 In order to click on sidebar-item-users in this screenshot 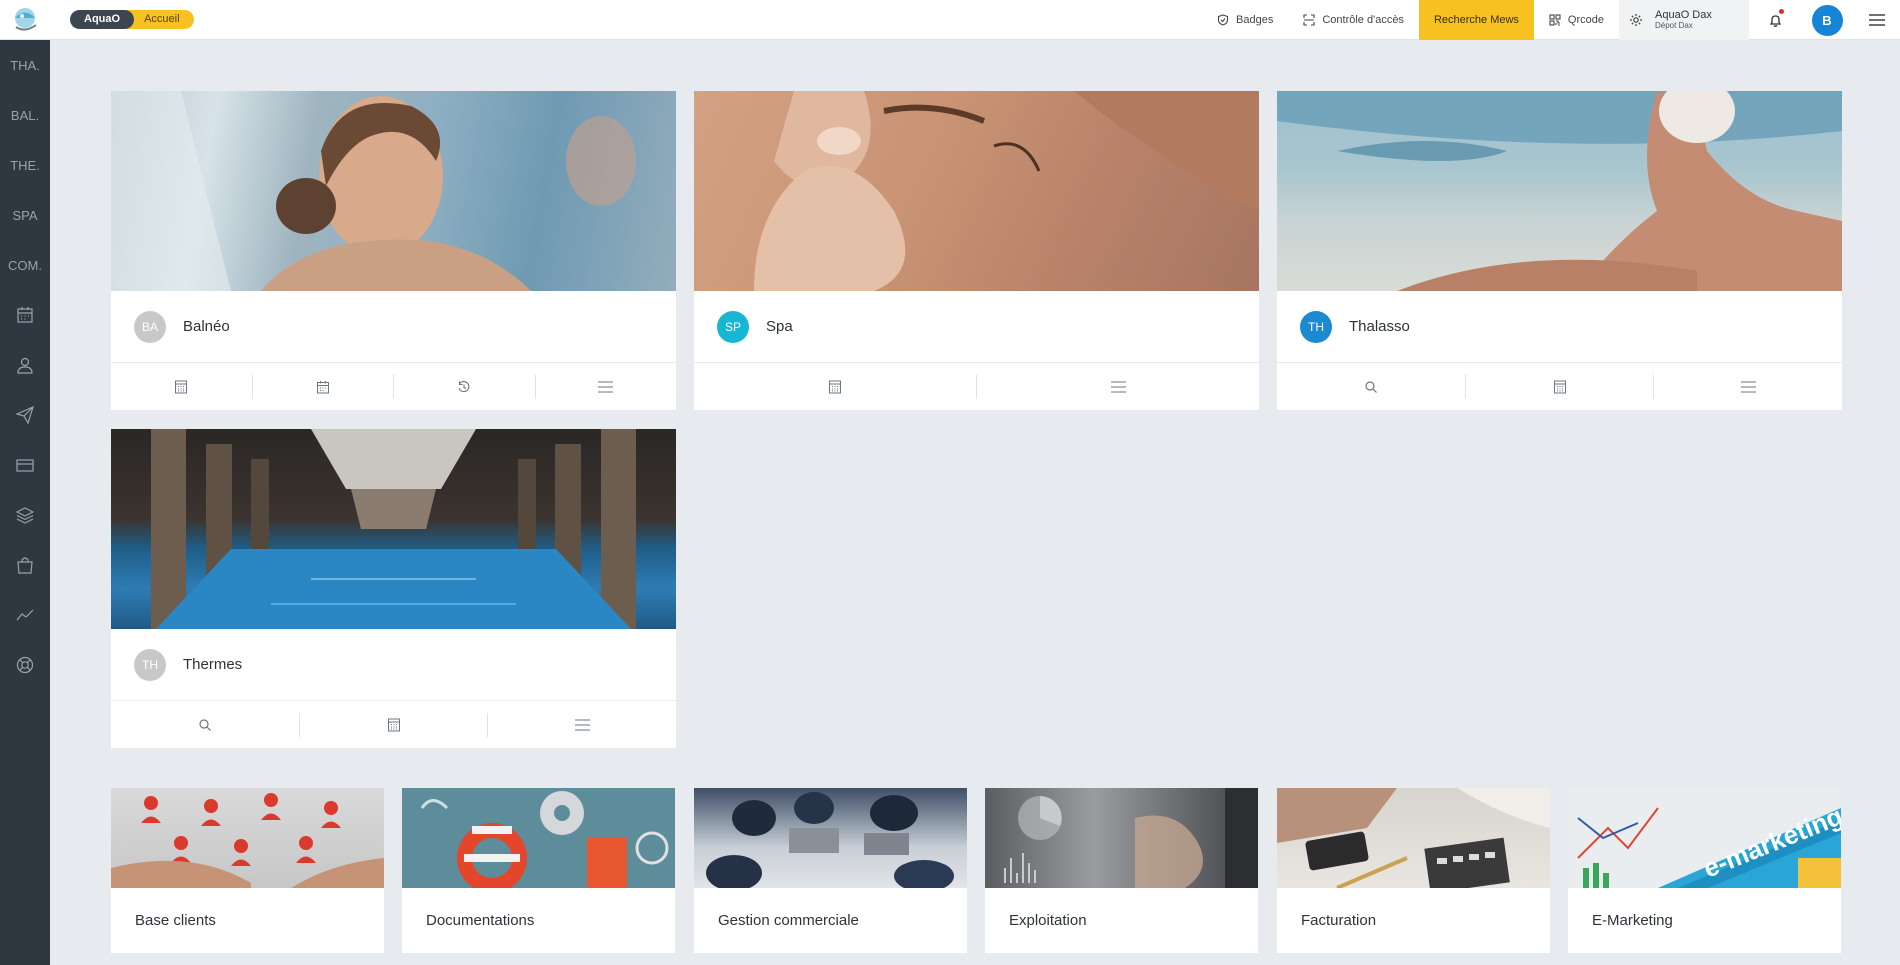, I will do `click(25, 365)`.